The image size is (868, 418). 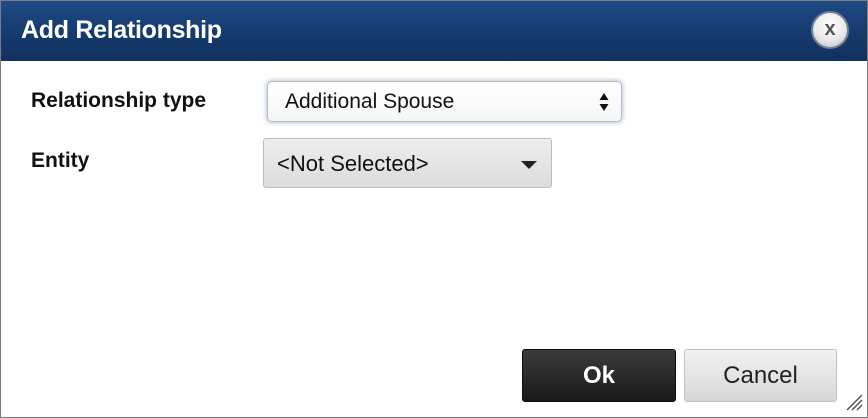 I want to click on ok-button: Ok, so click(x=599, y=375).